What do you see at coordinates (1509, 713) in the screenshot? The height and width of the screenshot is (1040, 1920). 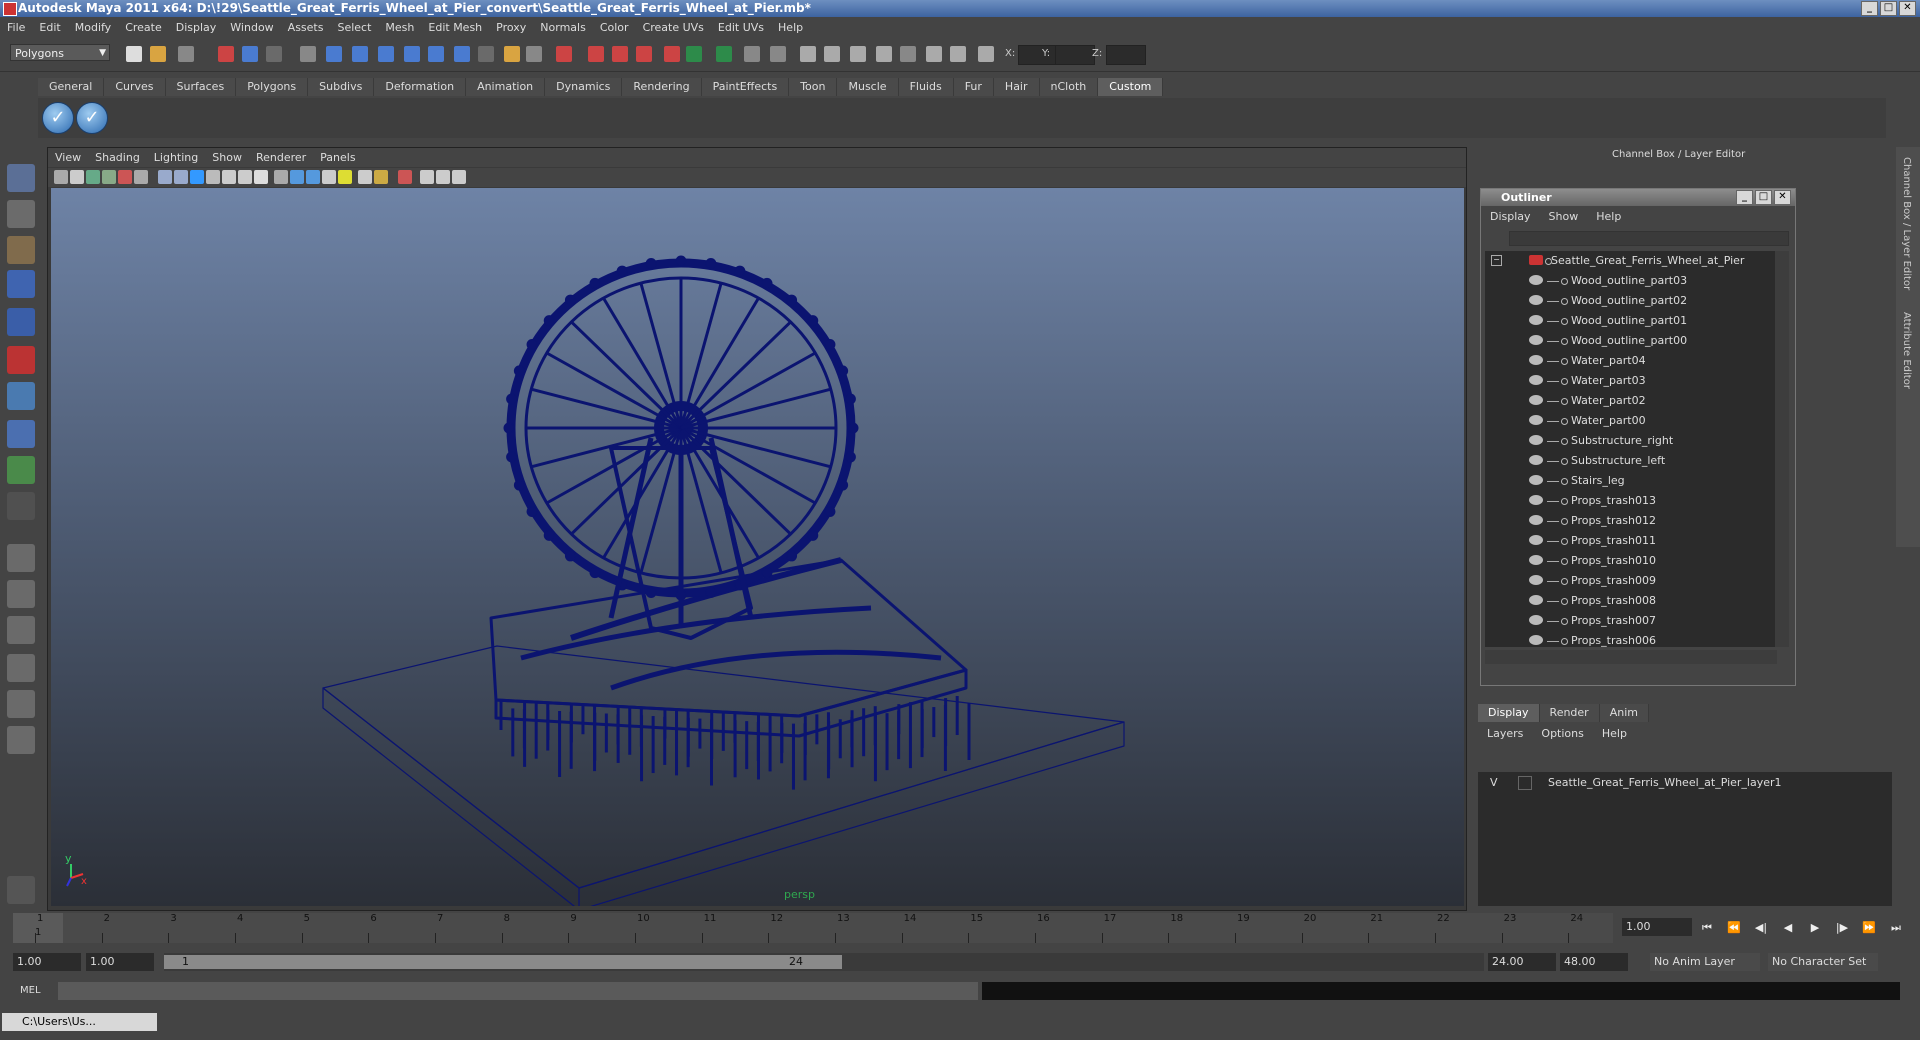 I see `layer-tab-display: Display` at bounding box center [1509, 713].